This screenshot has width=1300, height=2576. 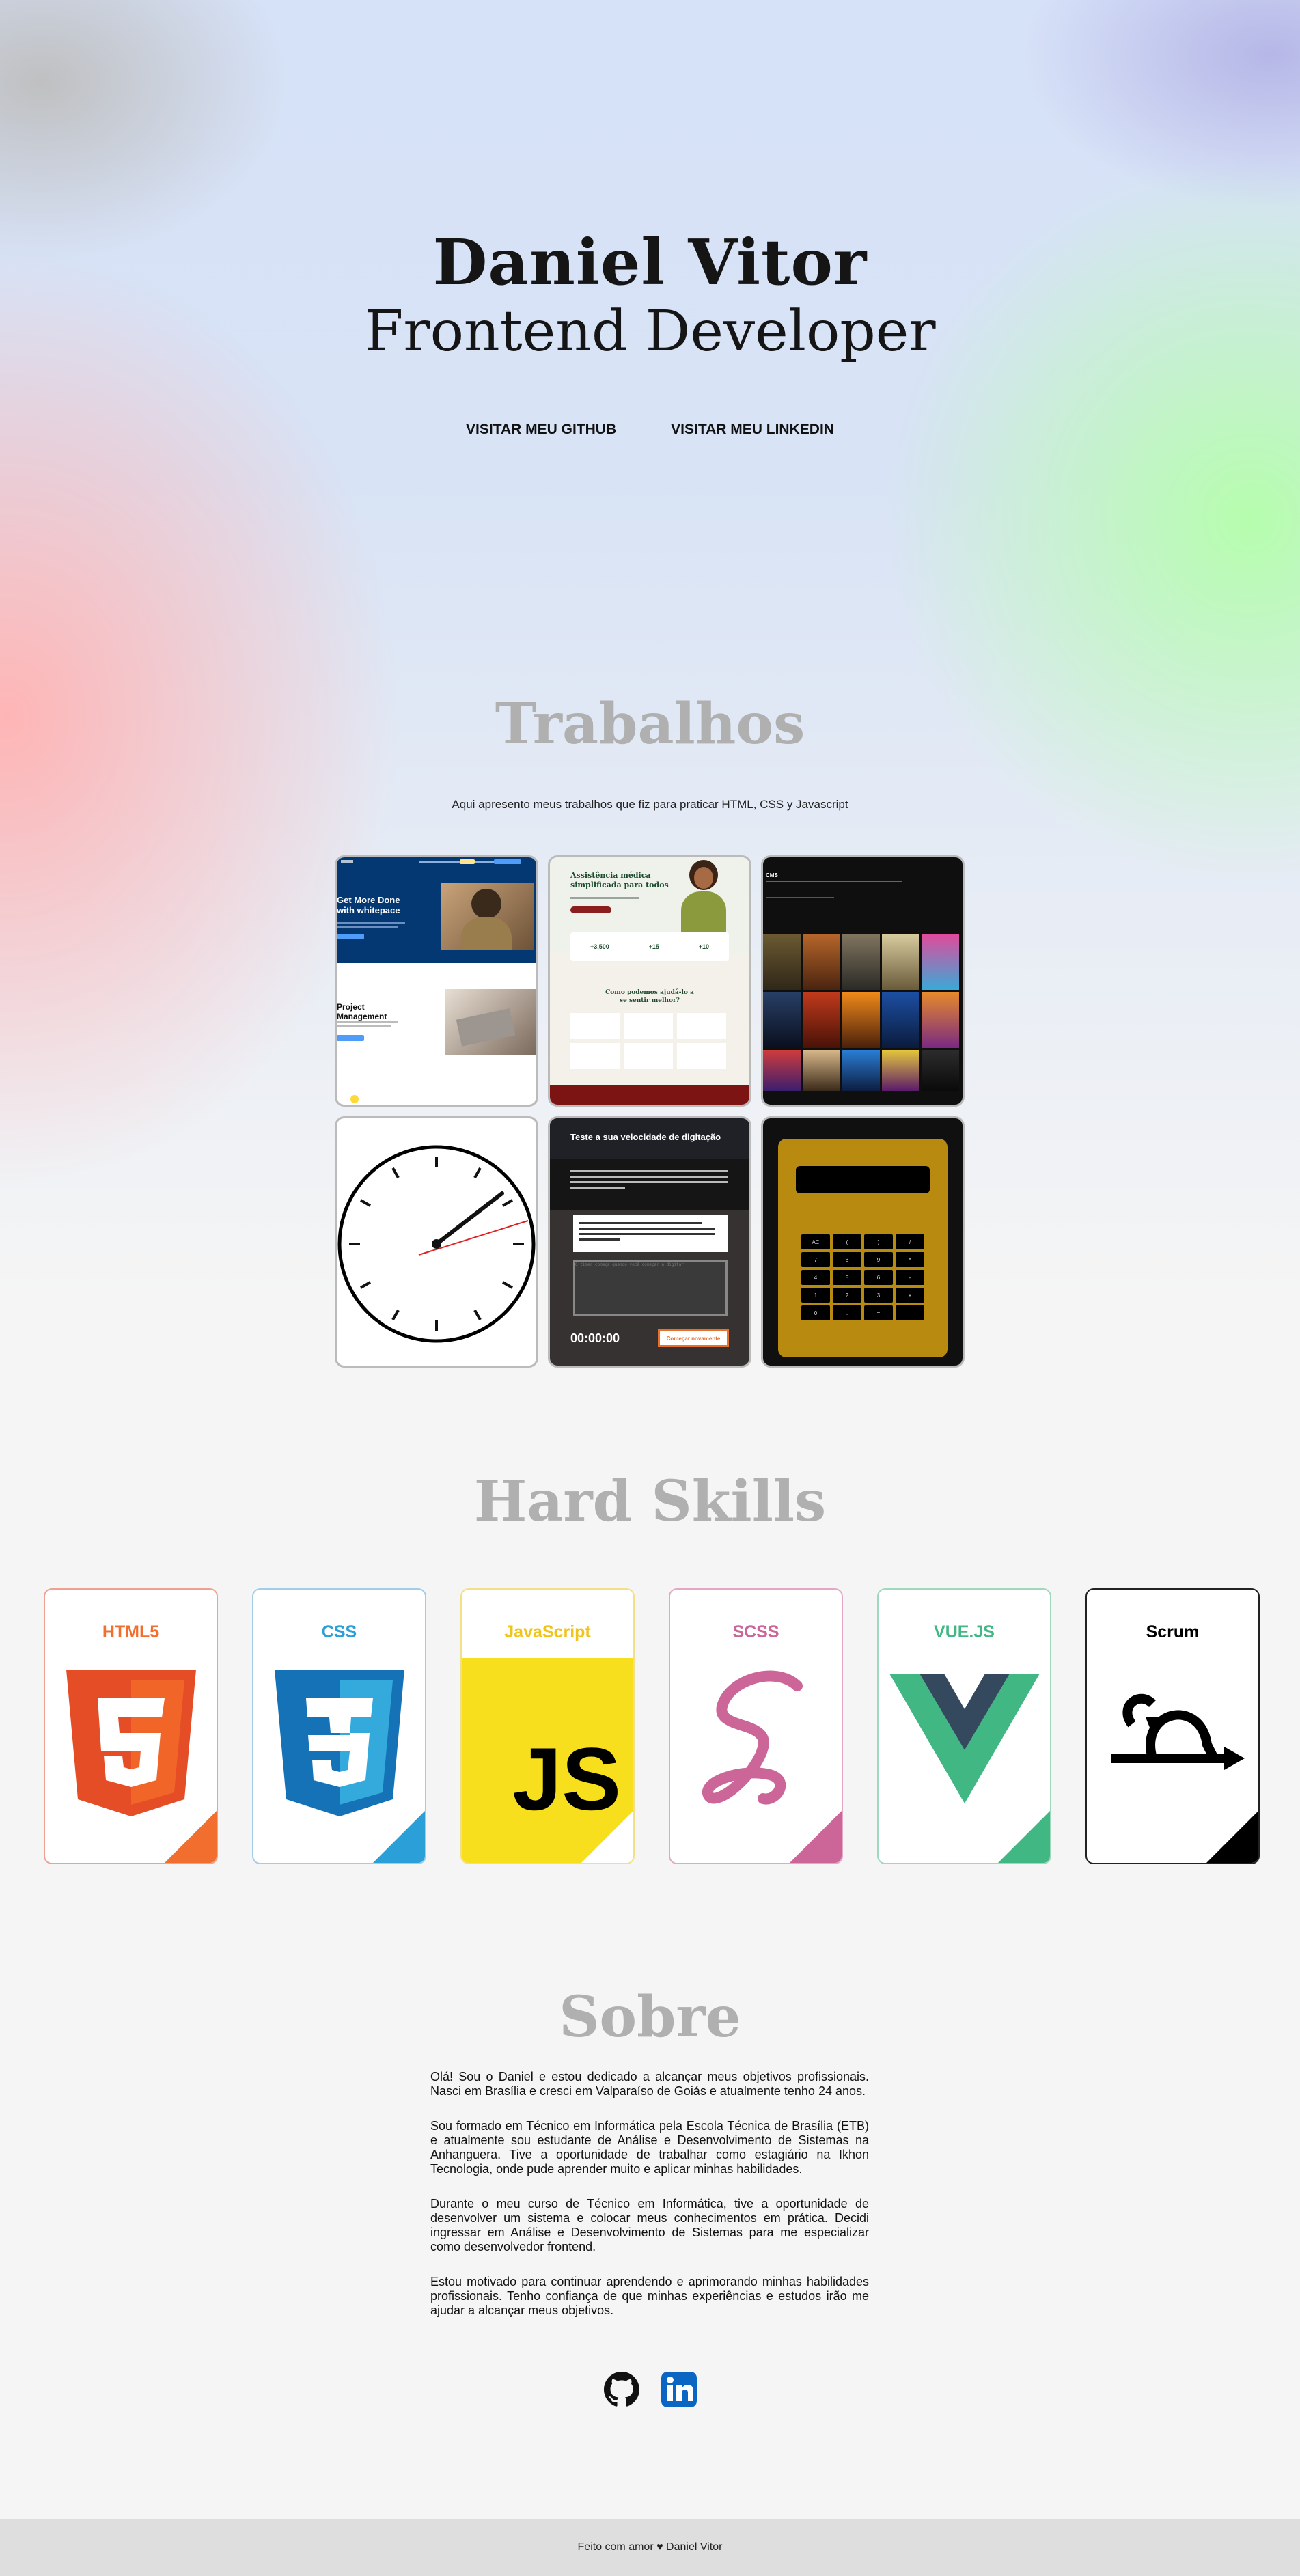 What do you see at coordinates (815, 1277) in the screenshot?
I see `calc-key: 4` at bounding box center [815, 1277].